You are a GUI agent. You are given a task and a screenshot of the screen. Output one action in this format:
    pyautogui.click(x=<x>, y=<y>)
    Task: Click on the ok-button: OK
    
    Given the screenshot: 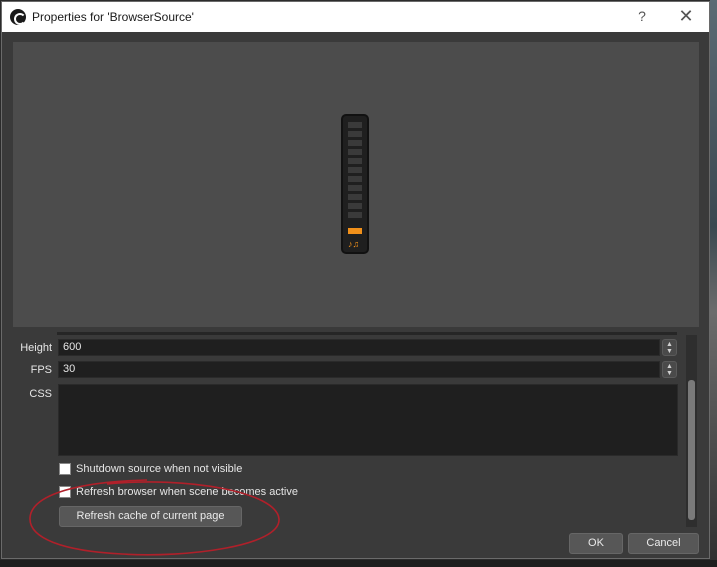 What is the action you would take?
    pyautogui.click(x=596, y=543)
    